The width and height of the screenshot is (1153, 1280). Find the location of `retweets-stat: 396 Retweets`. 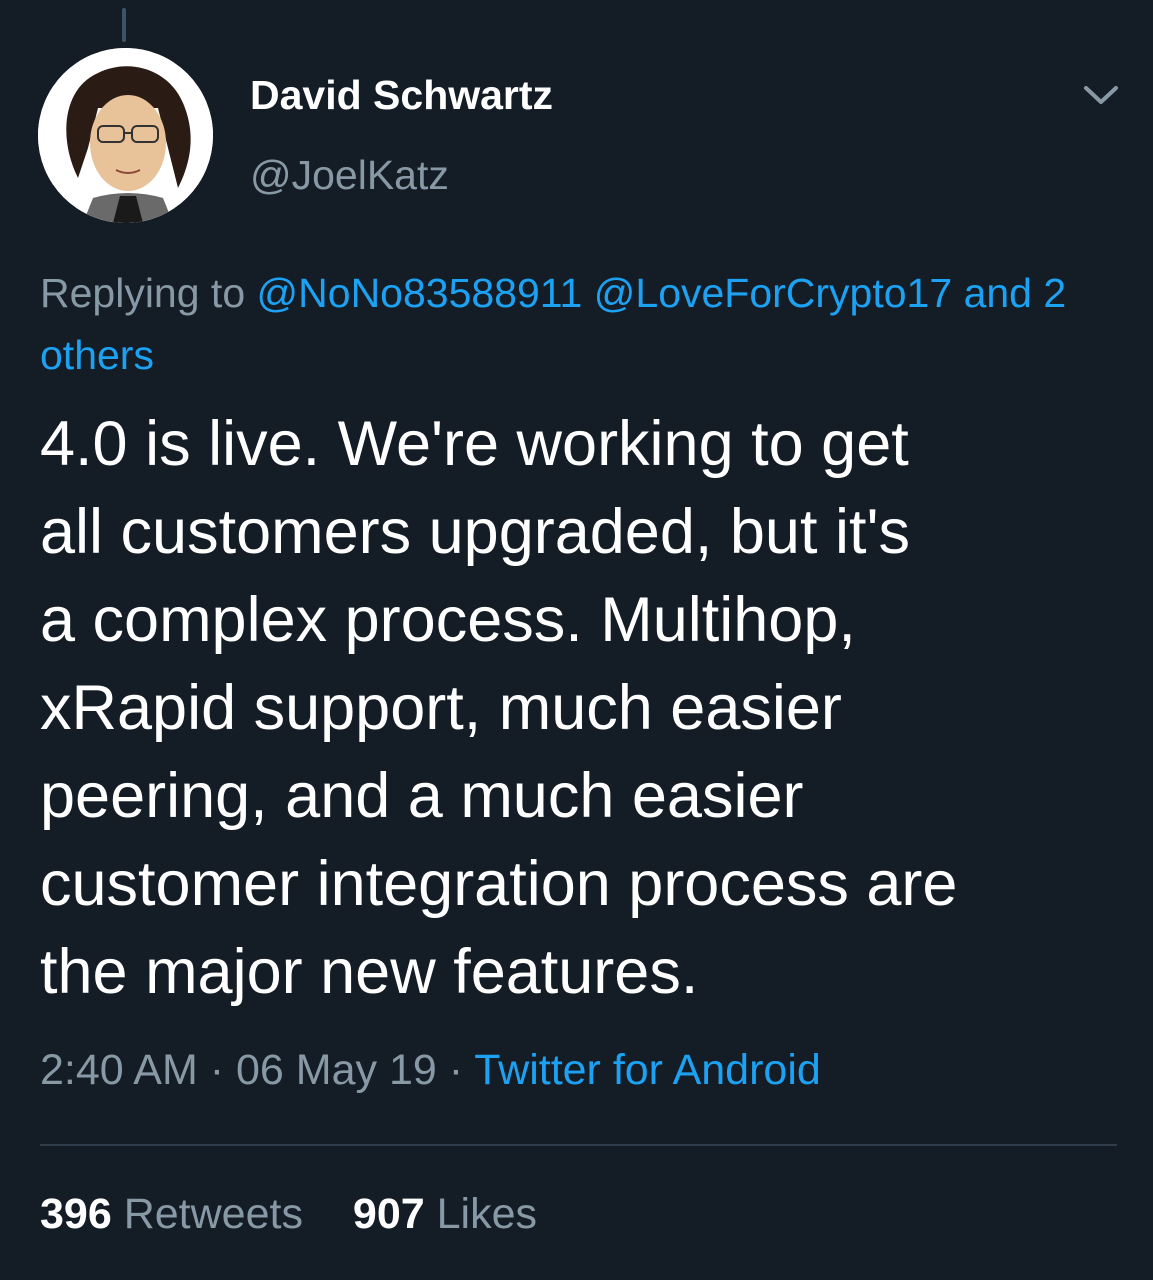

retweets-stat: 396 Retweets is located at coordinates (171, 1214).